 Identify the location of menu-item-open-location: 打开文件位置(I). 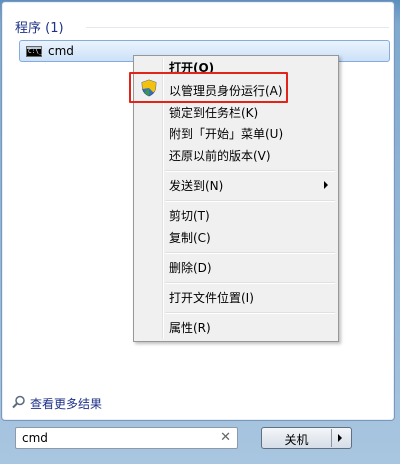
(211, 297).